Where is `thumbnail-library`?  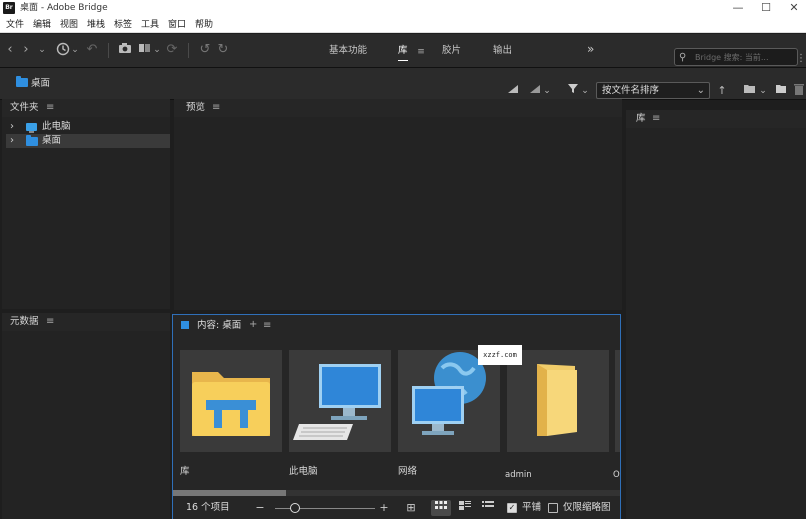
thumbnail-library is located at coordinates (231, 401).